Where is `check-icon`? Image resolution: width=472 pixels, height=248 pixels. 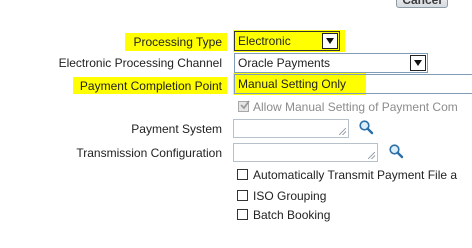
check-icon is located at coordinates (245, 105).